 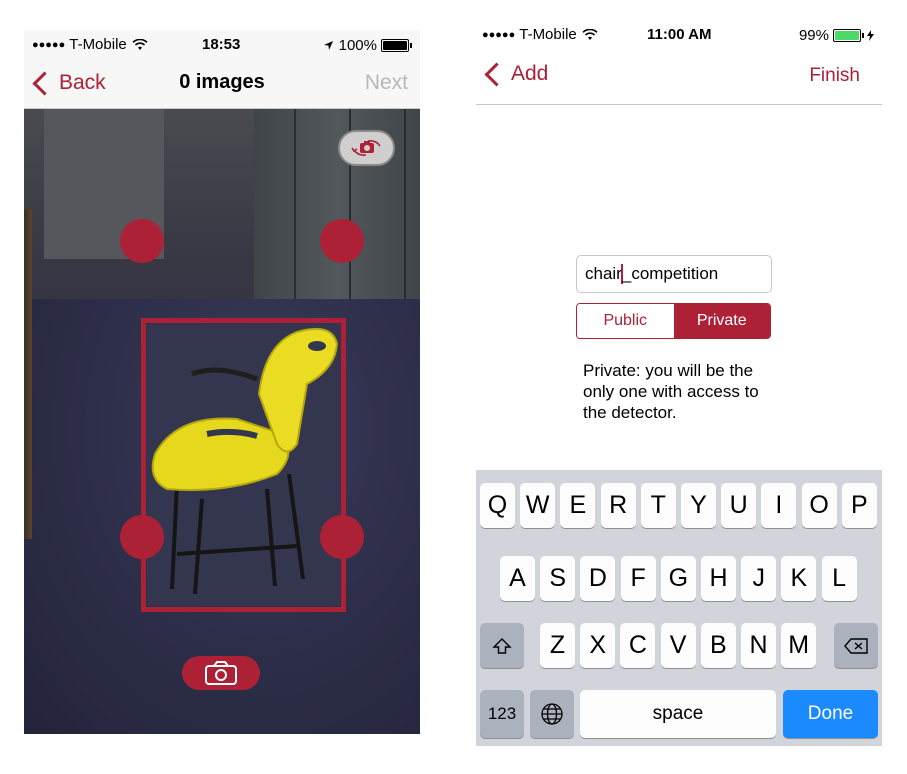 What do you see at coordinates (739, 505) in the screenshot?
I see `key-u: U` at bounding box center [739, 505].